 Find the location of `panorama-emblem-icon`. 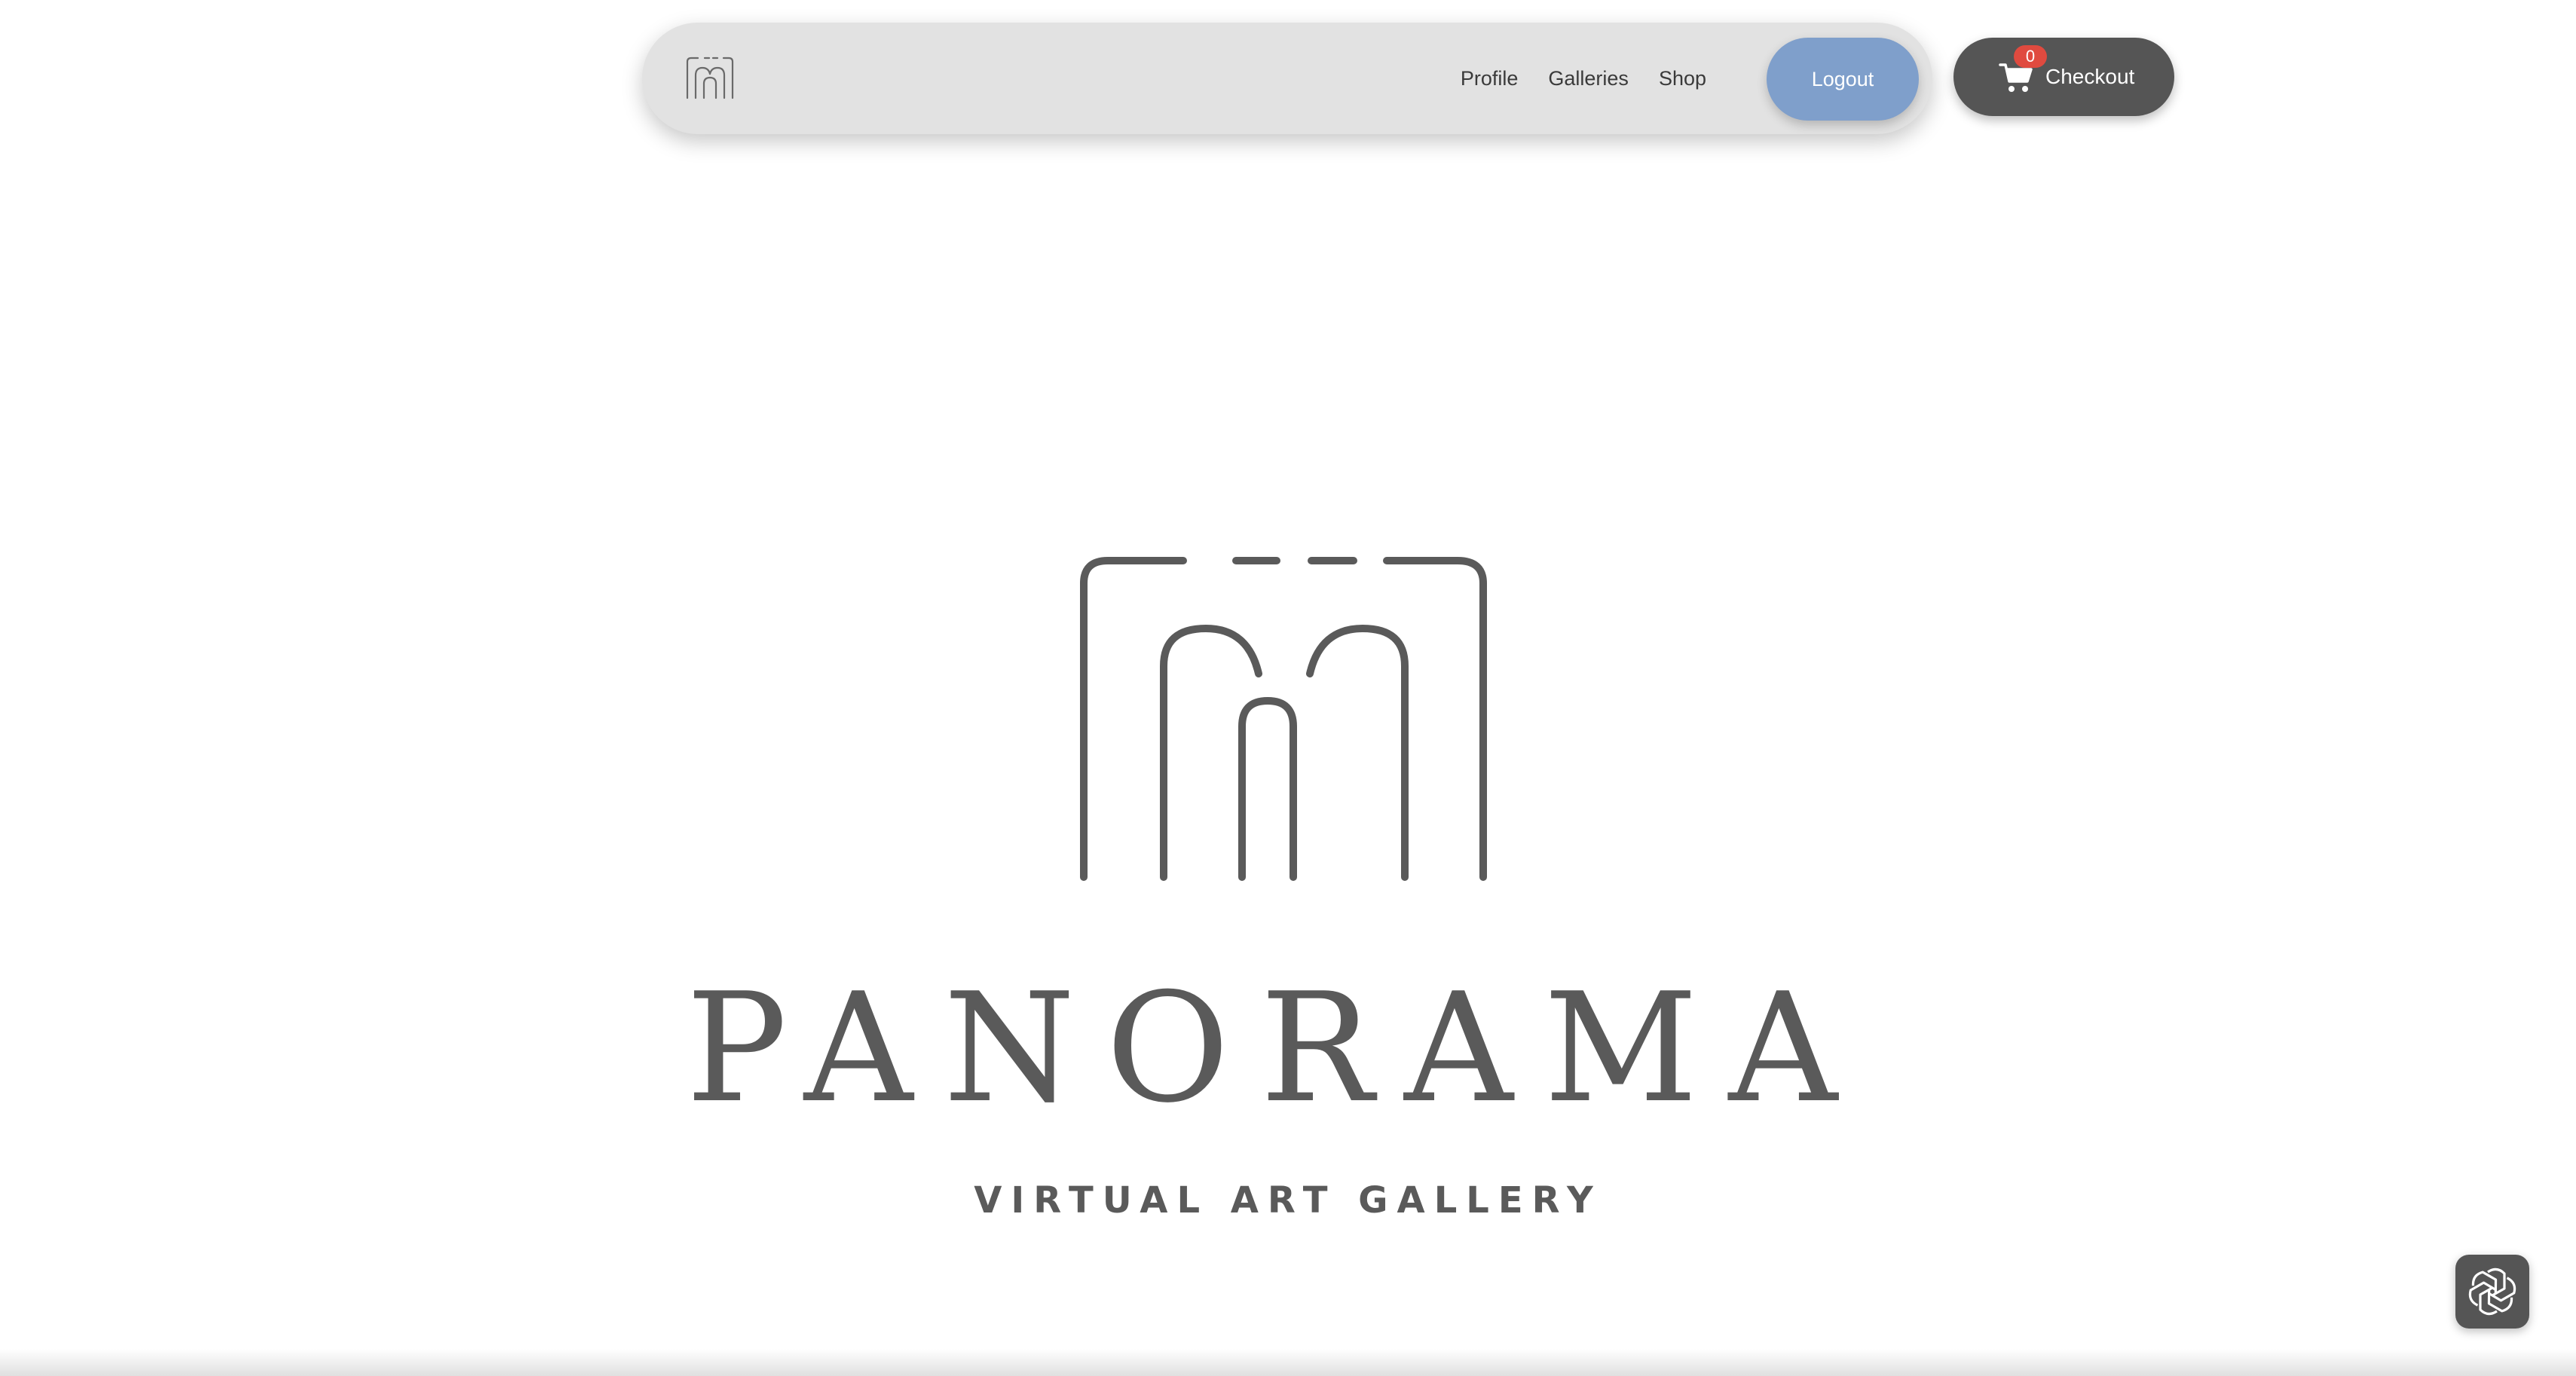

panorama-emblem-icon is located at coordinates (1283, 719).